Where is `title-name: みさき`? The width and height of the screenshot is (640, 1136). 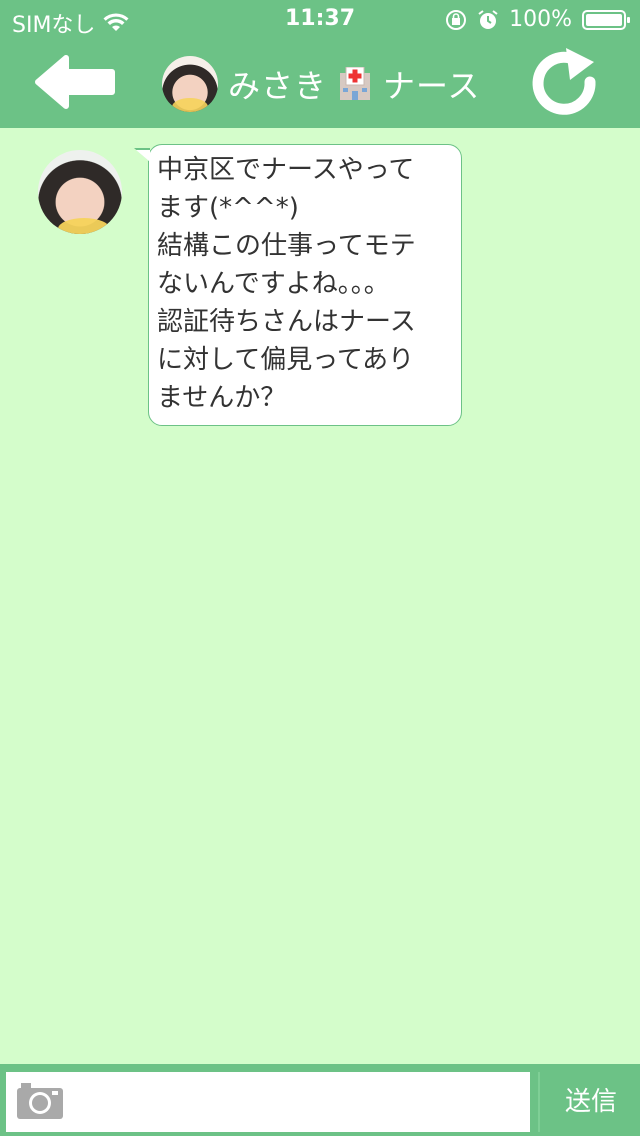 title-name: みさき is located at coordinates (278, 86).